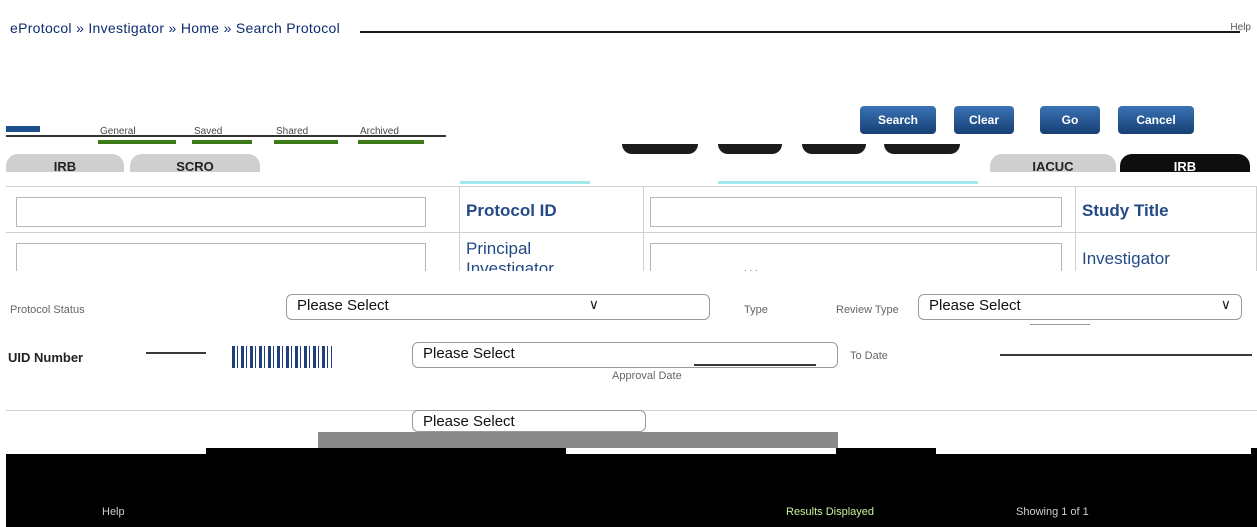 The image size is (1257, 527). Describe the element at coordinates (898, 120) in the screenshot. I see `search-button: Search` at that location.